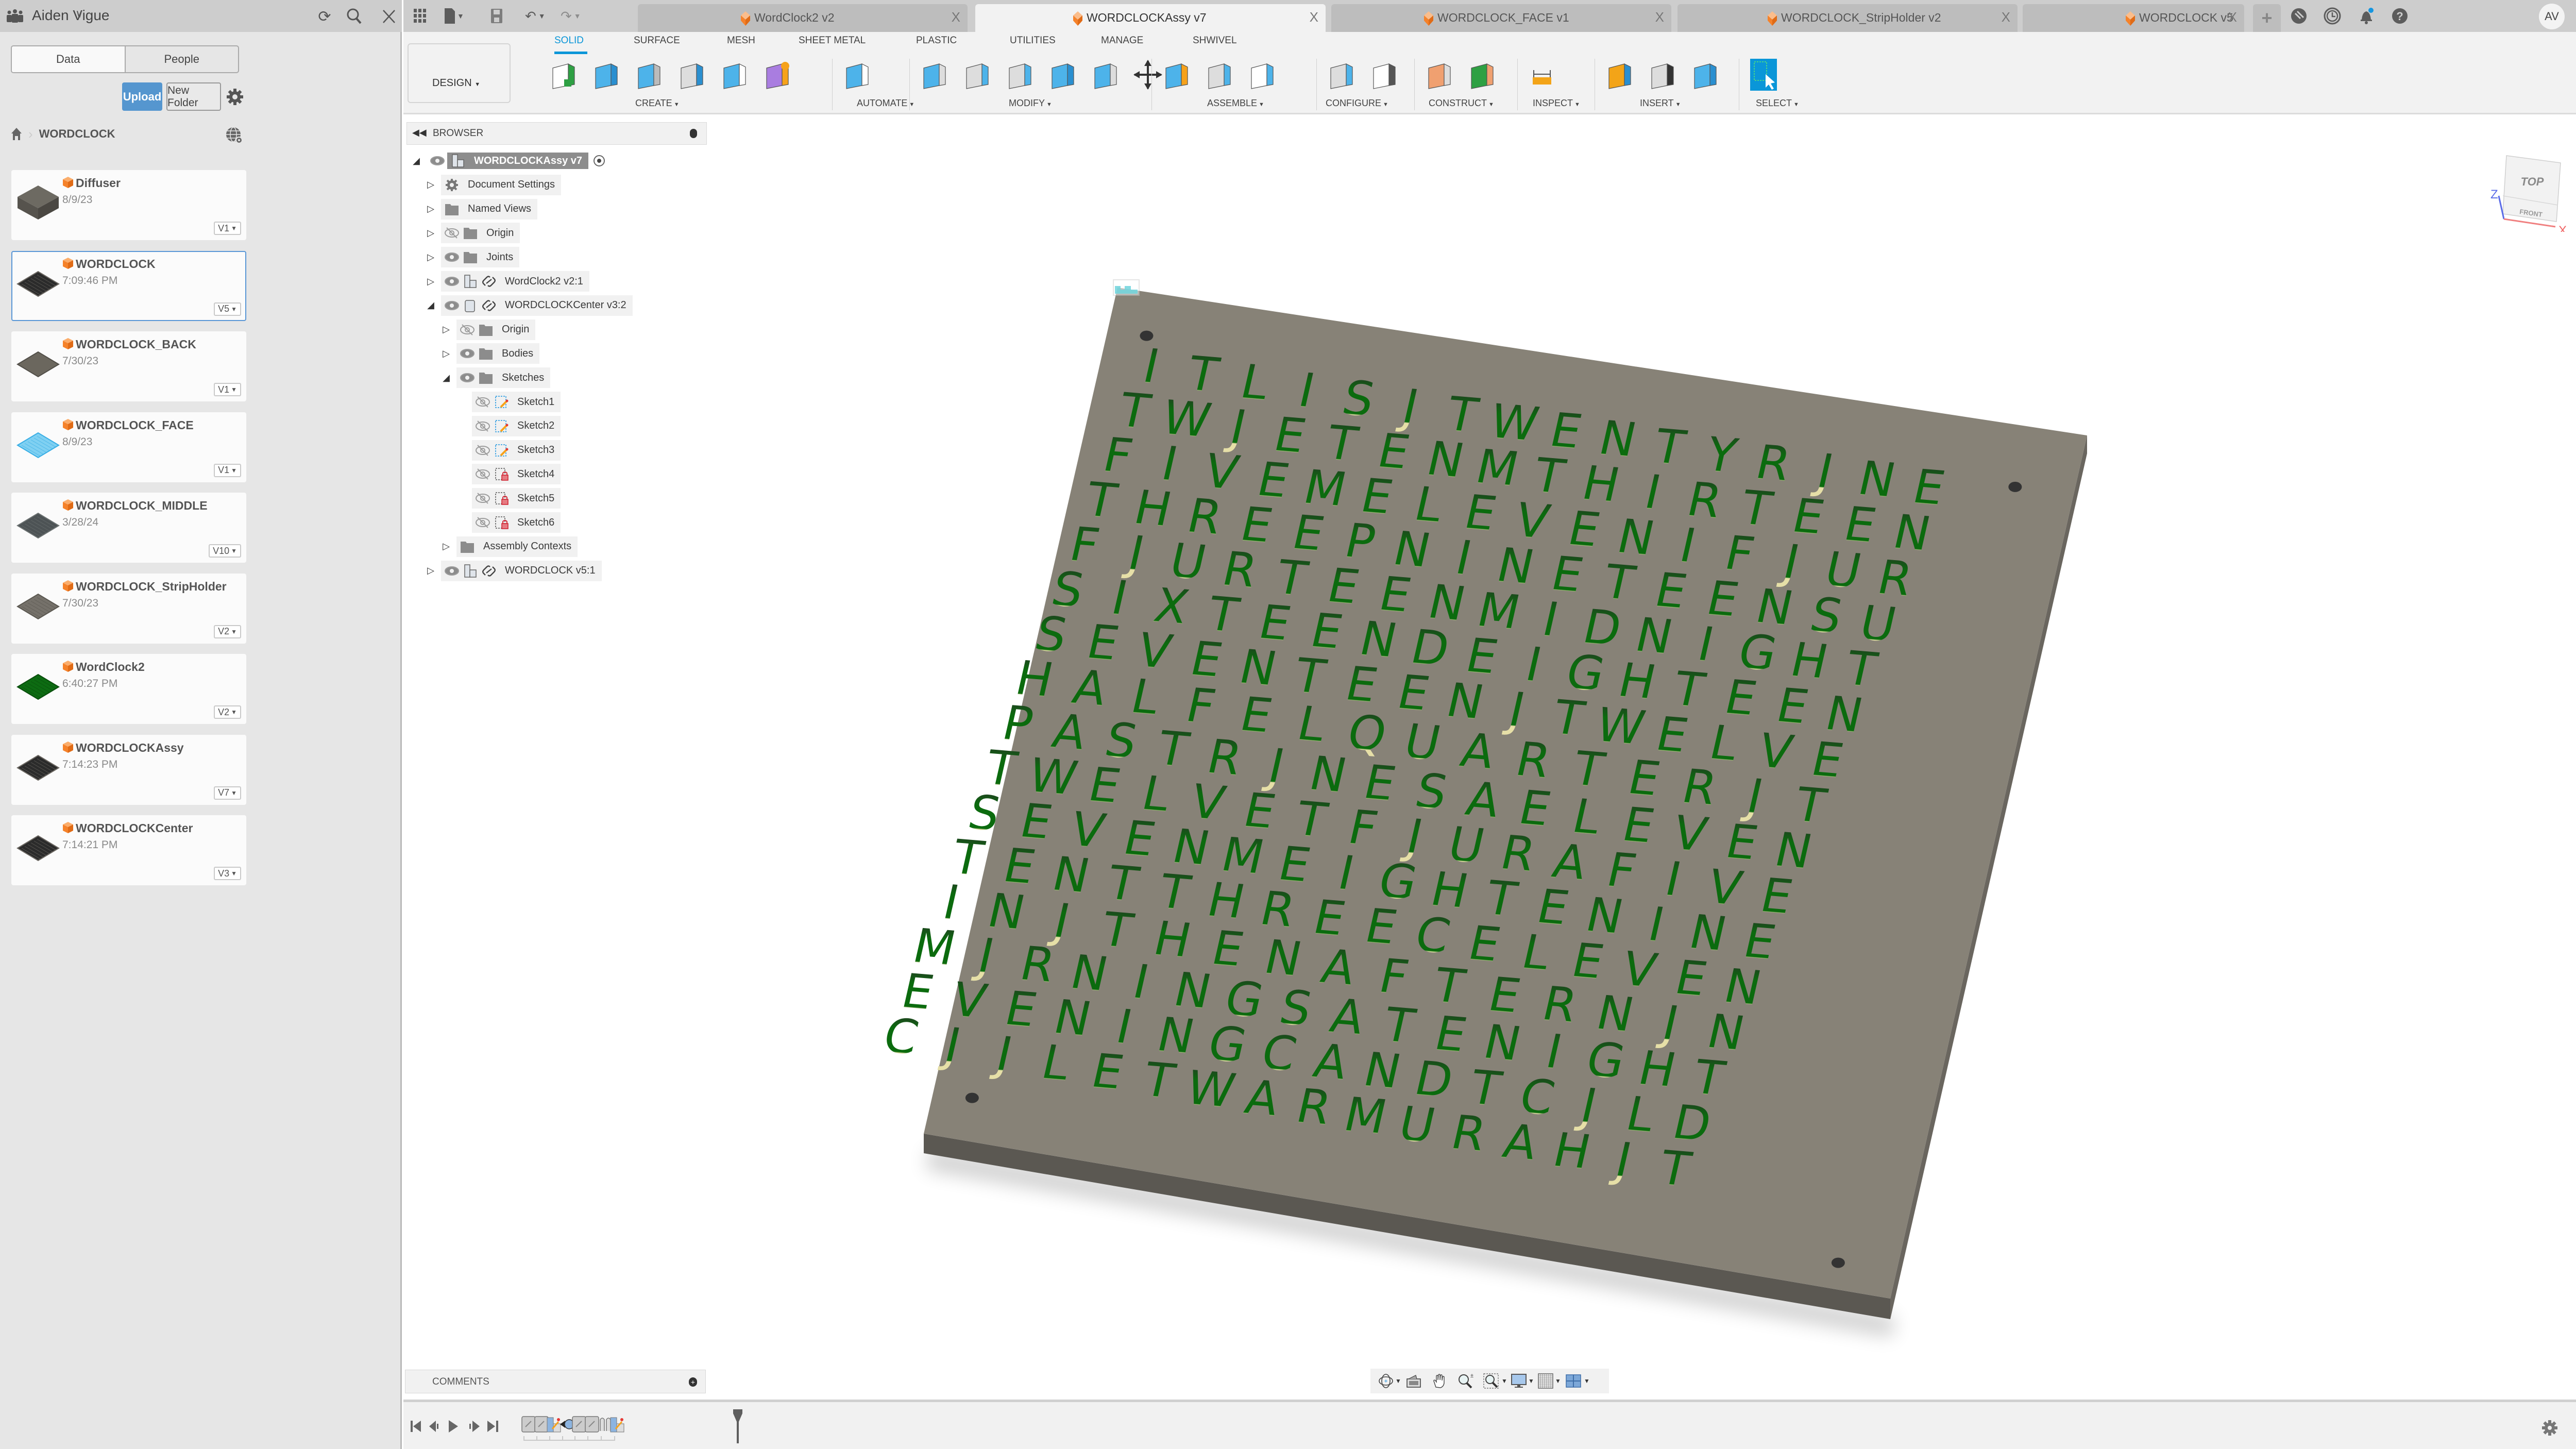 The image size is (2576, 1449). What do you see at coordinates (497, 16) in the screenshot?
I see `save-icon` at bounding box center [497, 16].